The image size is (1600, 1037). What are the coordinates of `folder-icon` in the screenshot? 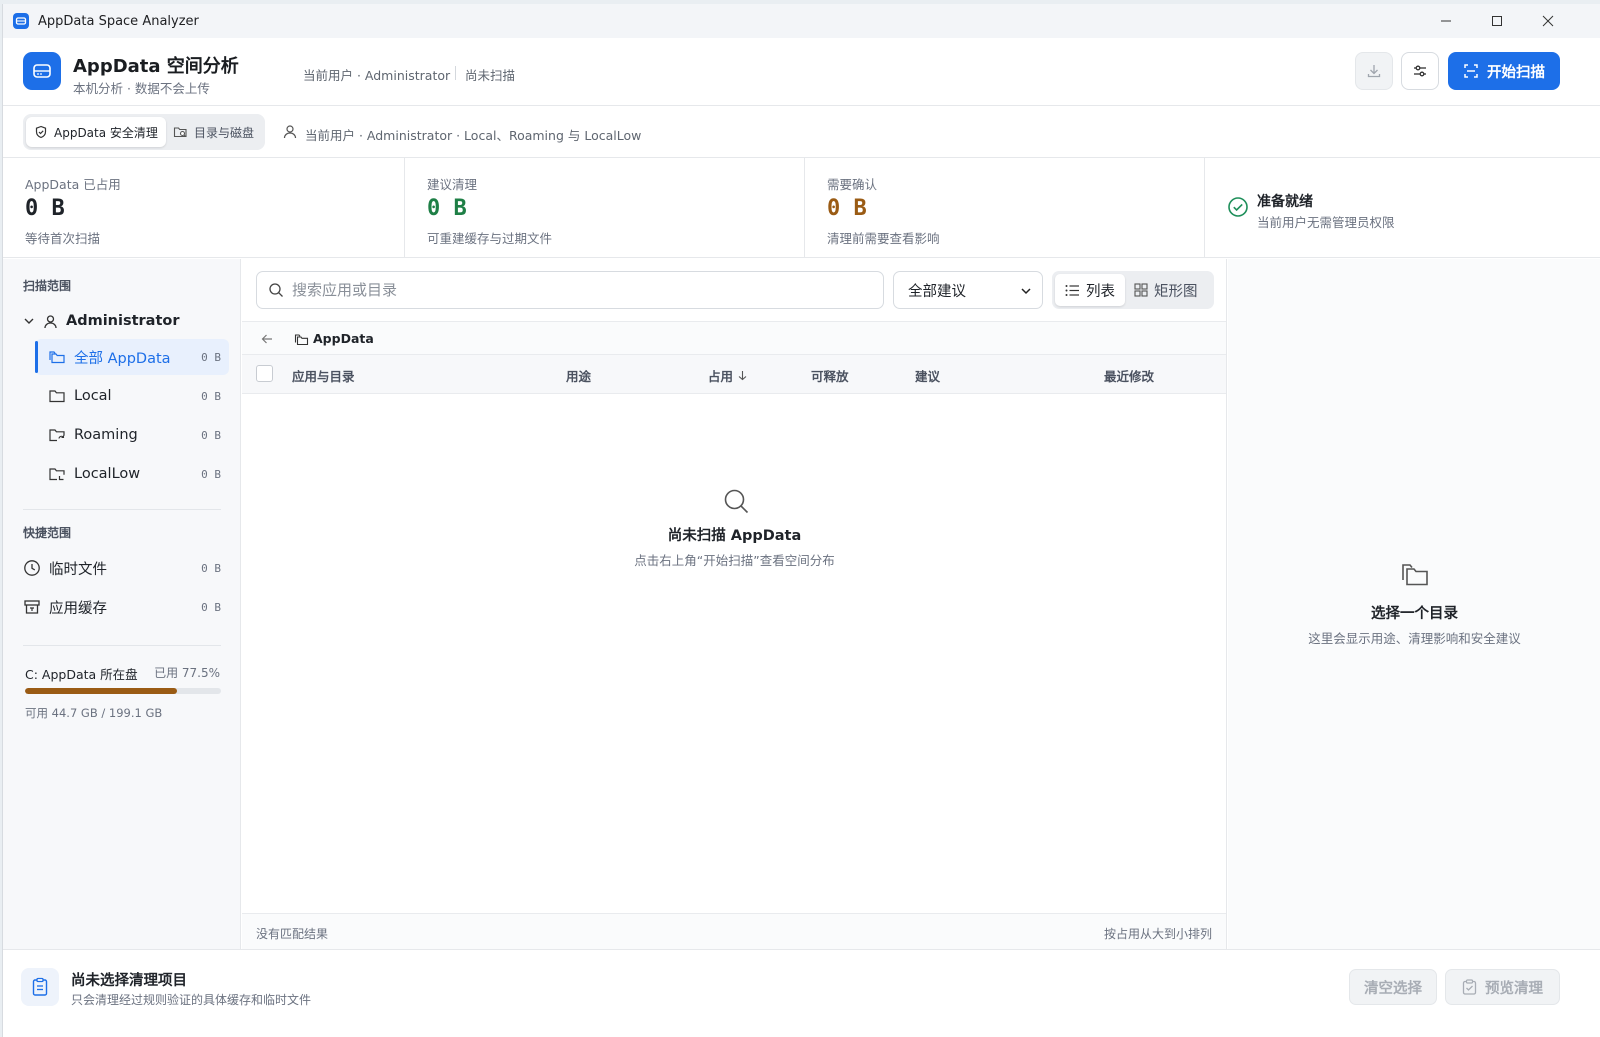 It's located at (57, 396).